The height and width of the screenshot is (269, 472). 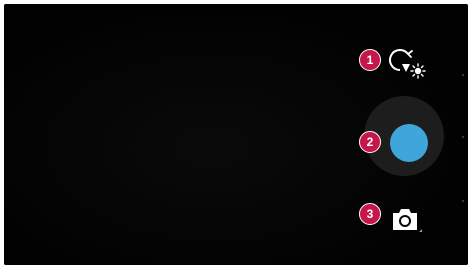 I want to click on callout-1: 1, so click(x=370, y=60).